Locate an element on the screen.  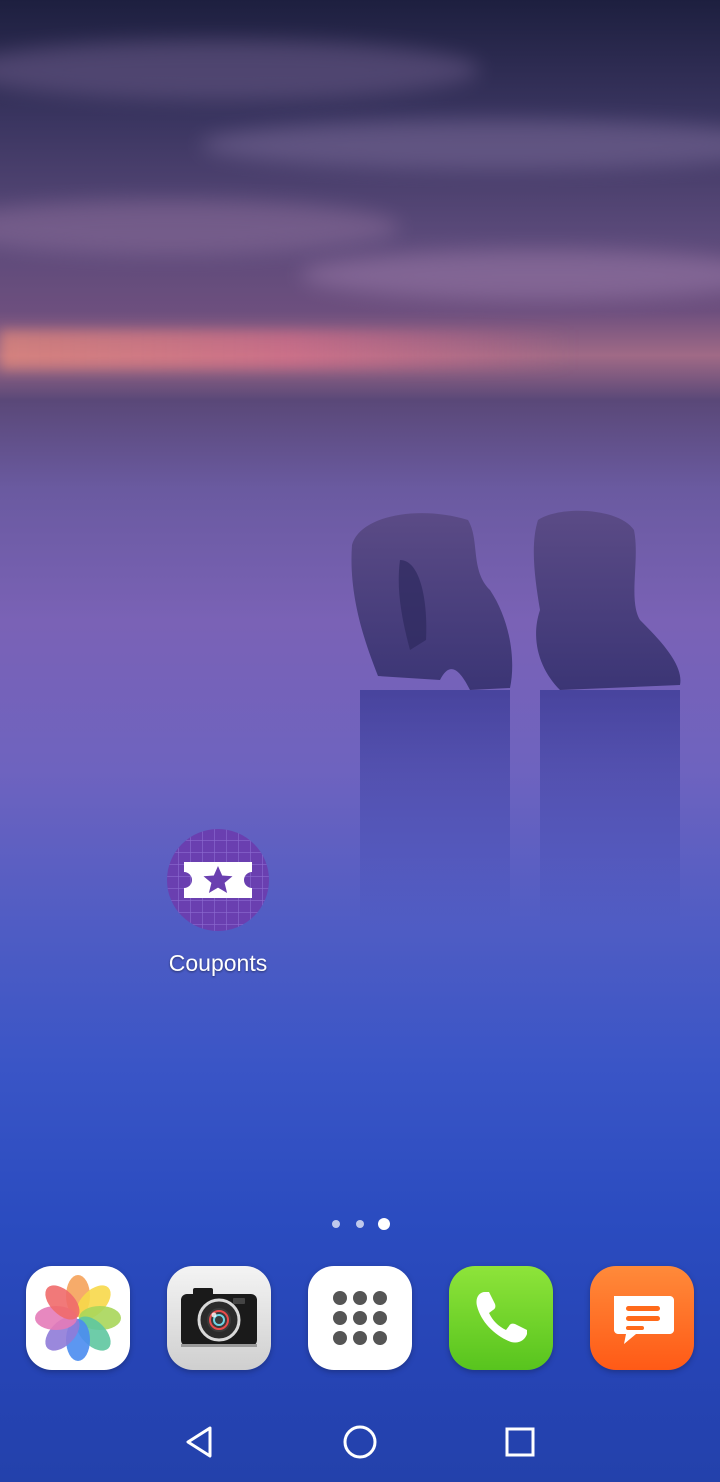
back-triangle-icon is located at coordinates (199, 1442).